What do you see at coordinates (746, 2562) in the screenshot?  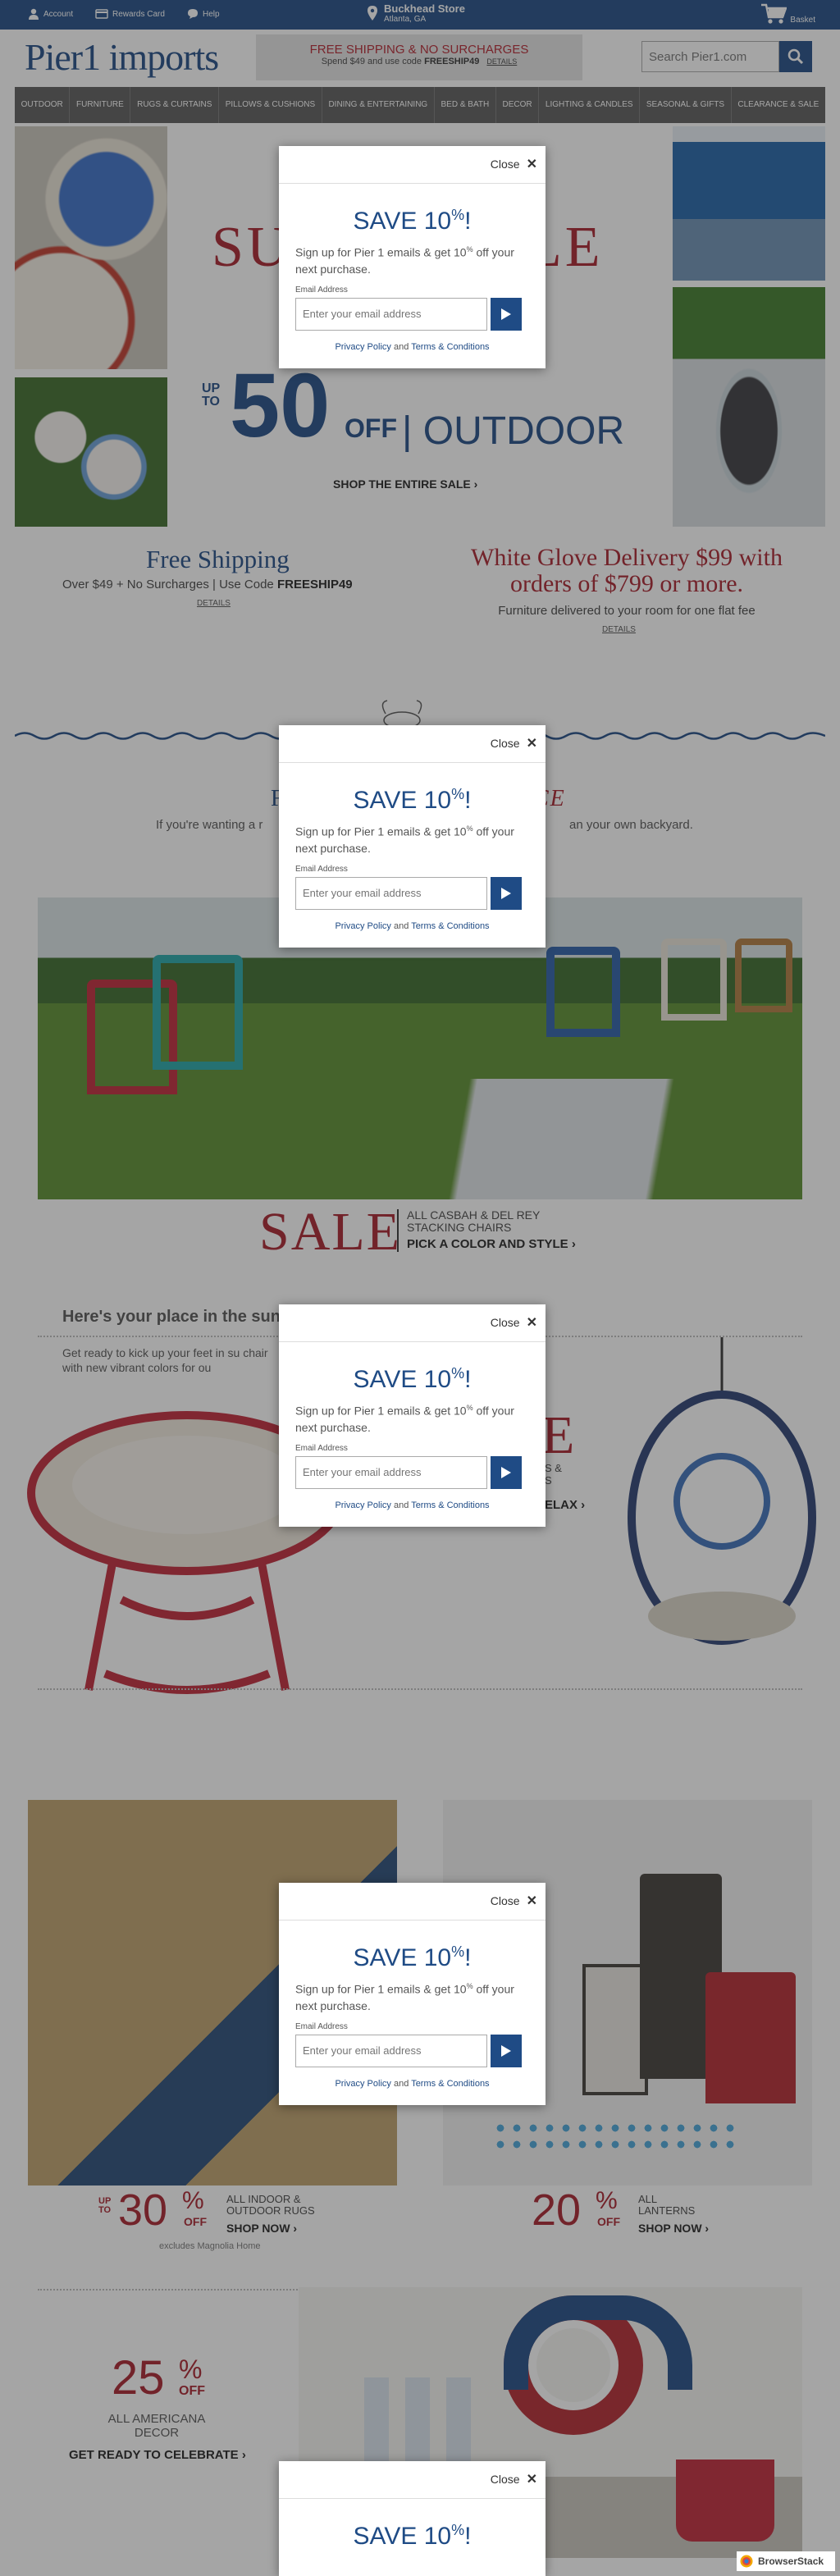 I see `browserstack-logo-icon` at bounding box center [746, 2562].